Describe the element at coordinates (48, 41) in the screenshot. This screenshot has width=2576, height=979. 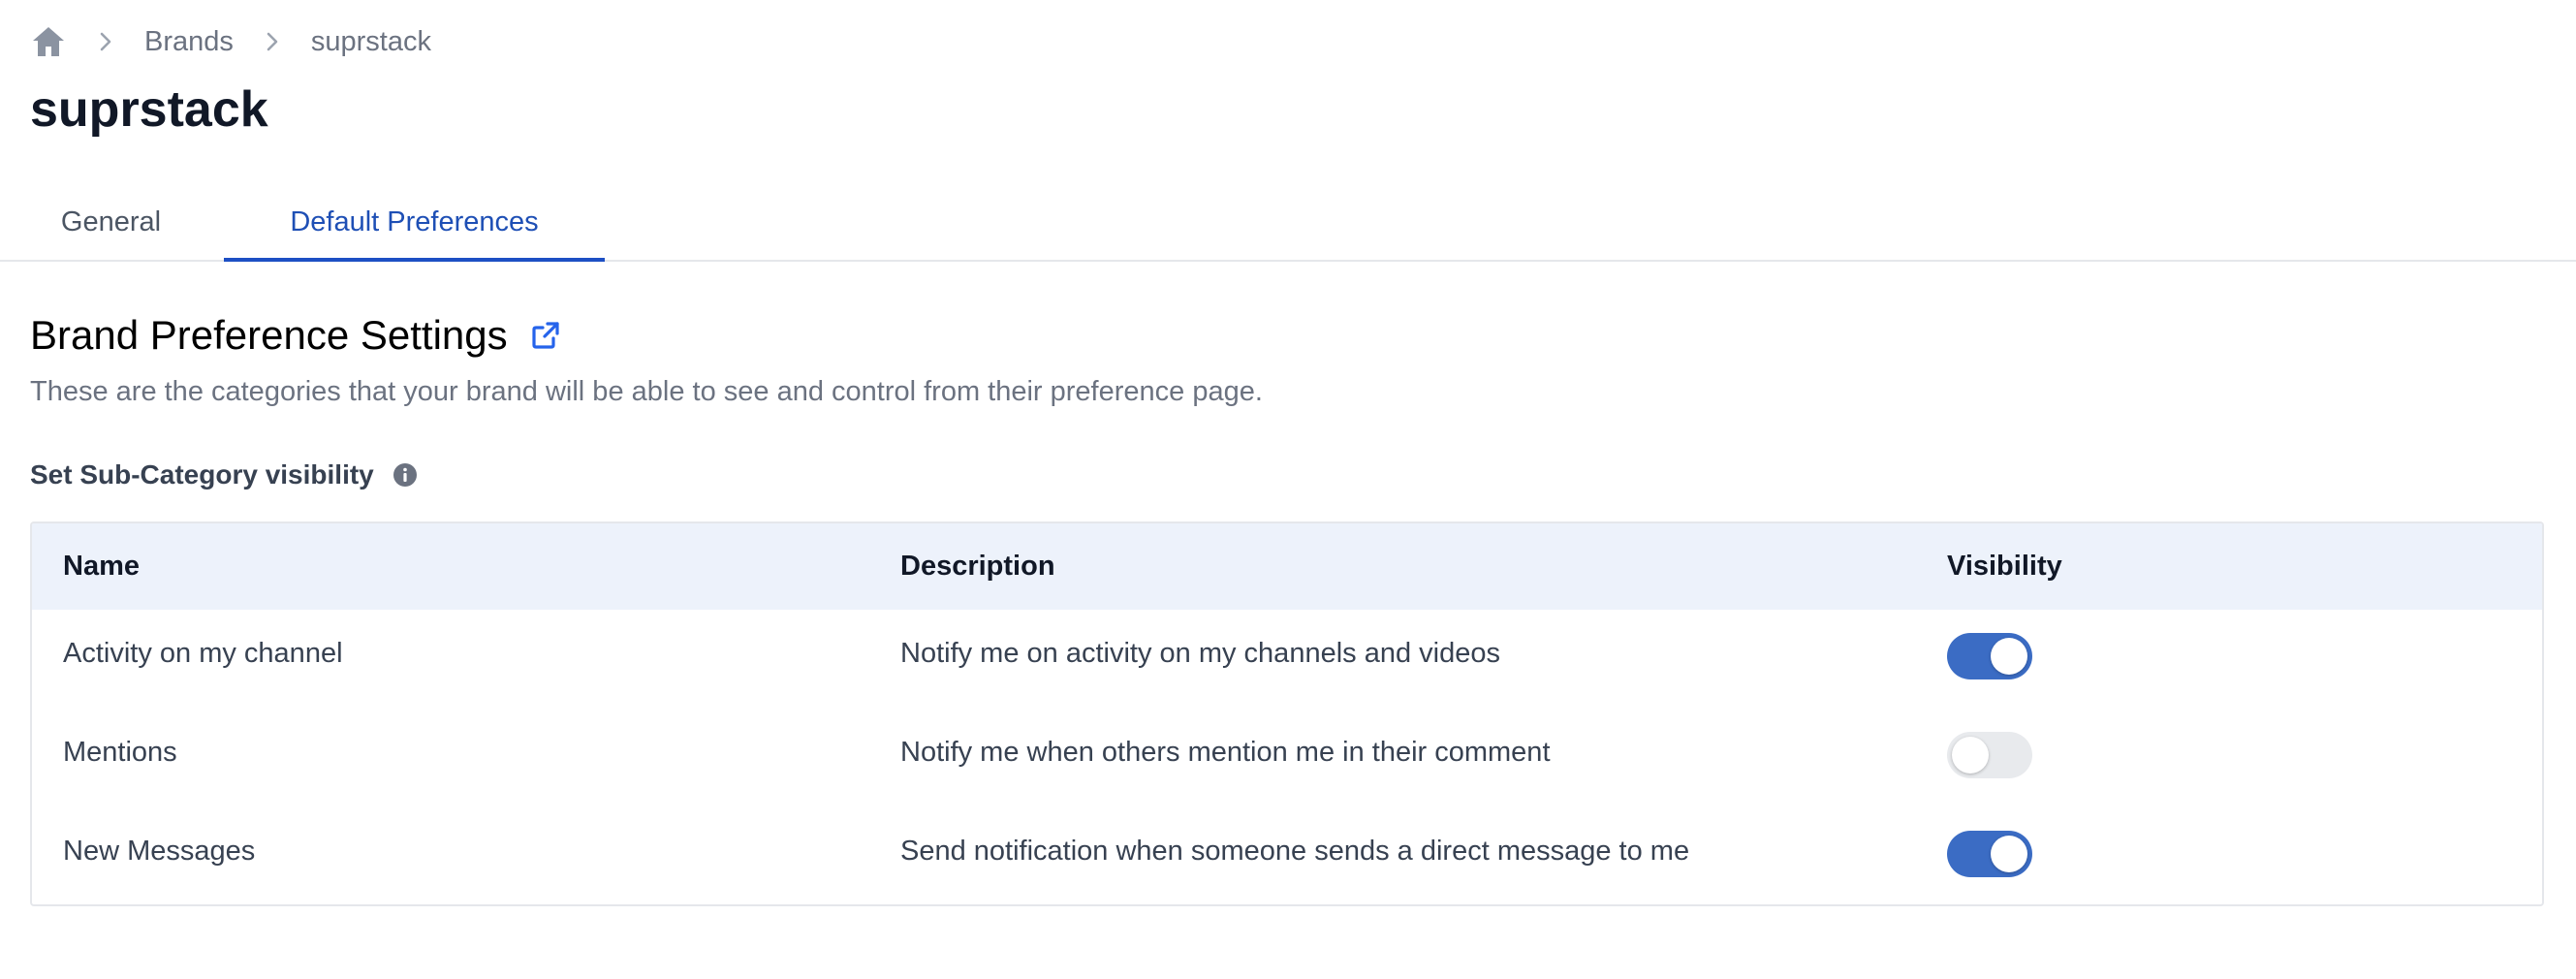
I see `home-icon` at that location.